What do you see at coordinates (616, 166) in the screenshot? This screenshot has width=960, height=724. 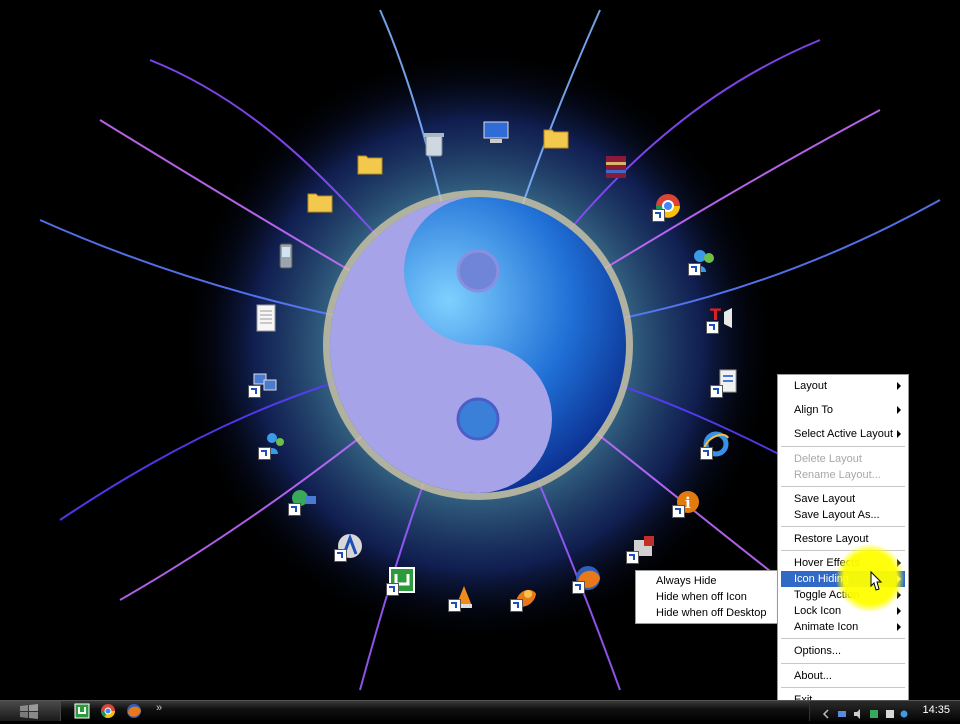 I see `winrar-archive-icon` at bounding box center [616, 166].